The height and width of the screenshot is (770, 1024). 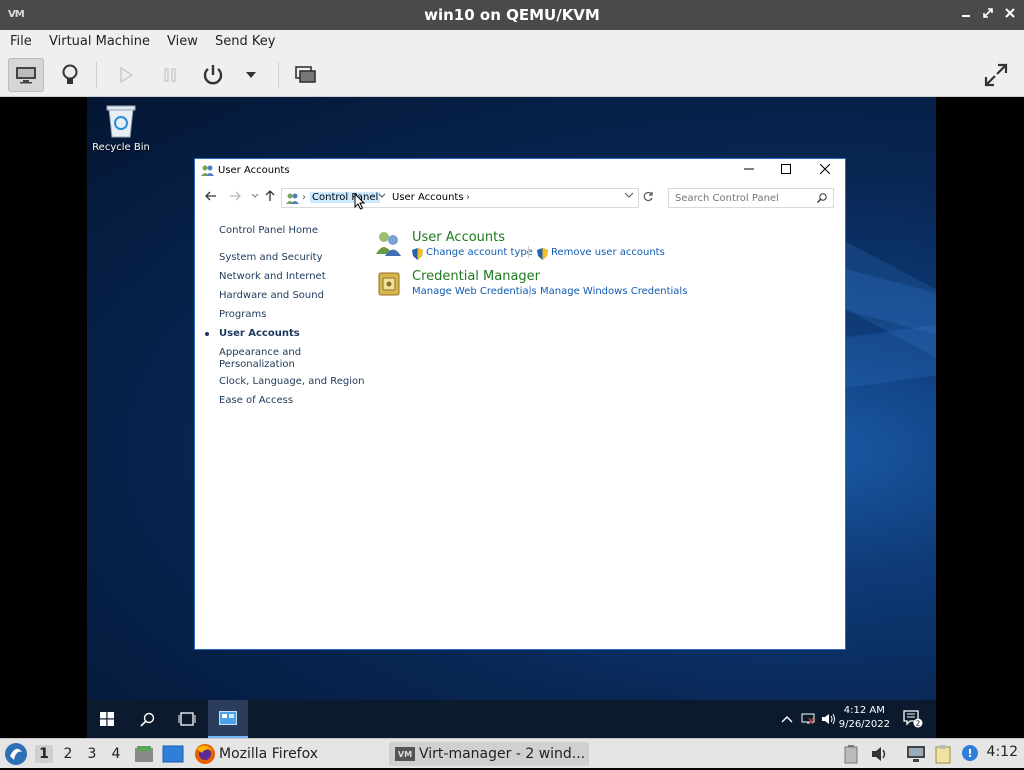 What do you see at coordinates (520, 171) in the screenshot?
I see `window-titlebar: User Accounts` at bounding box center [520, 171].